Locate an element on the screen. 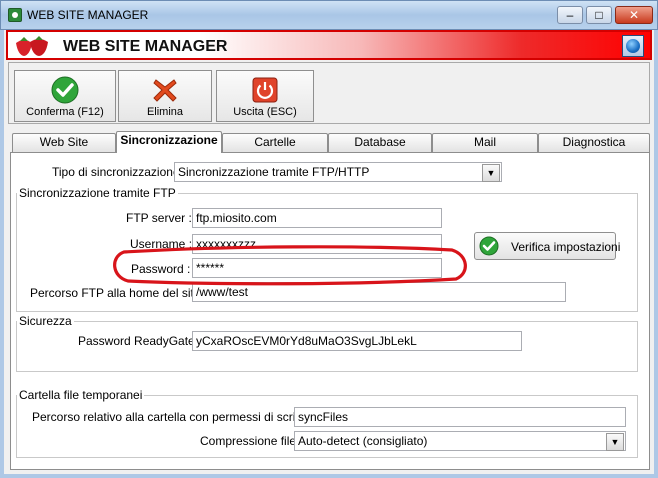 This screenshot has width=658, height=478. password-label: Password : is located at coordinates (161, 269).